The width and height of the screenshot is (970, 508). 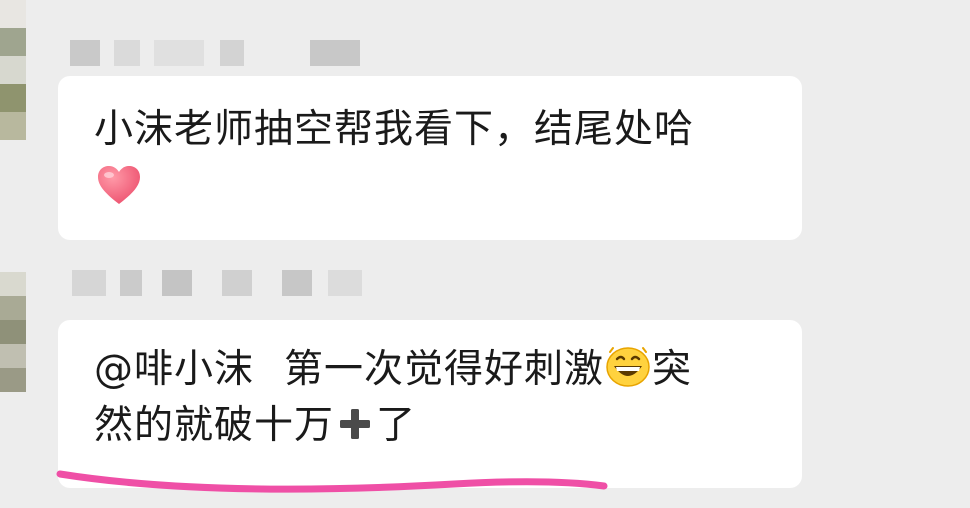 I want to click on message-text-part: 了, so click(x=396, y=425).